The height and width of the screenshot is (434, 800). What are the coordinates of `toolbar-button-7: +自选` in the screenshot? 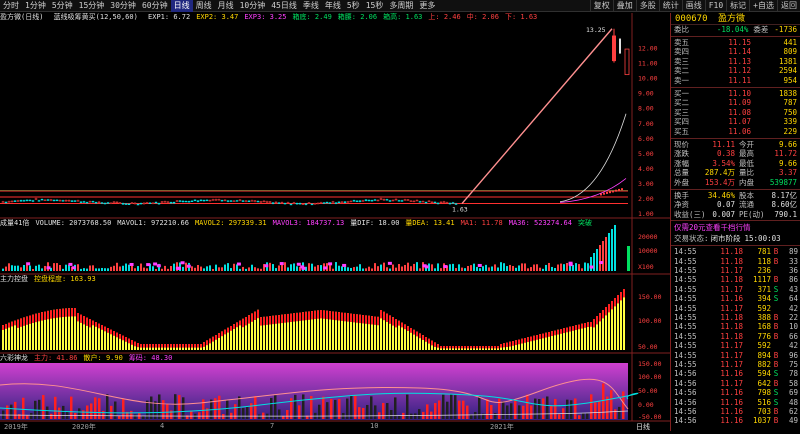 It's located at (763, 5).